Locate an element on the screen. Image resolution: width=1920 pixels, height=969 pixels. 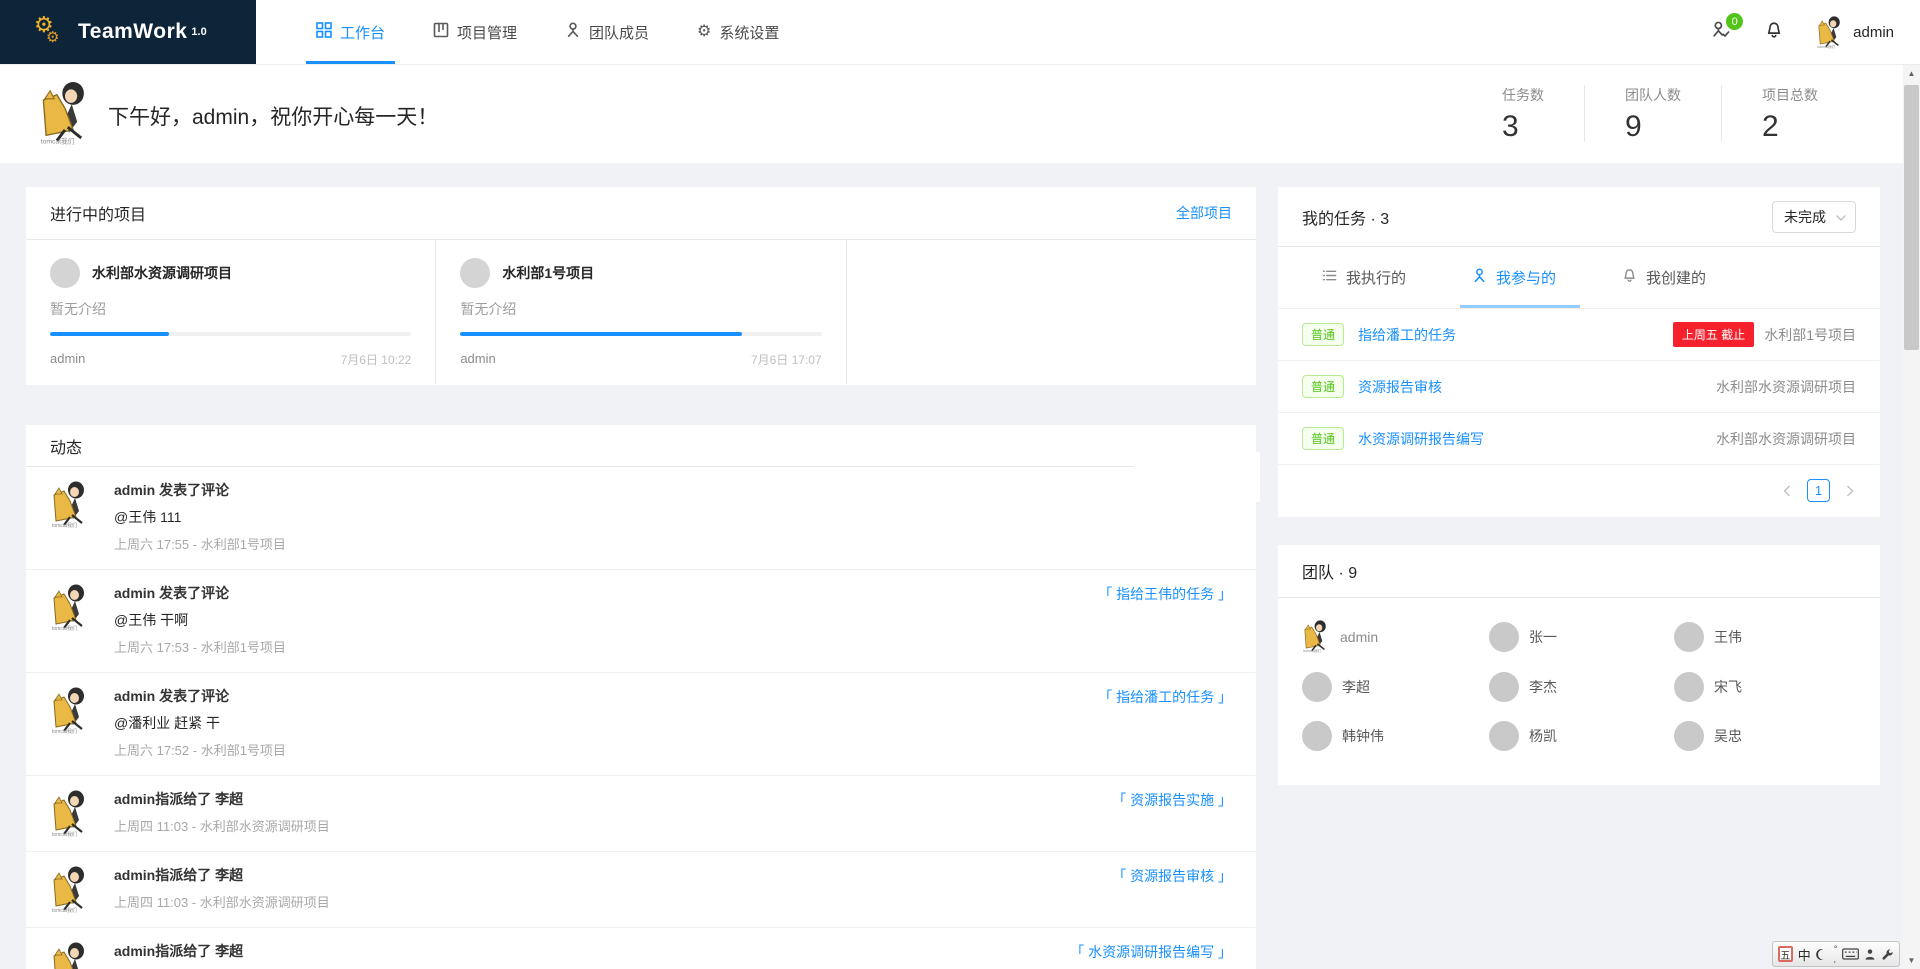
team-member: 李杰 is located at coordinates (1581, 687).